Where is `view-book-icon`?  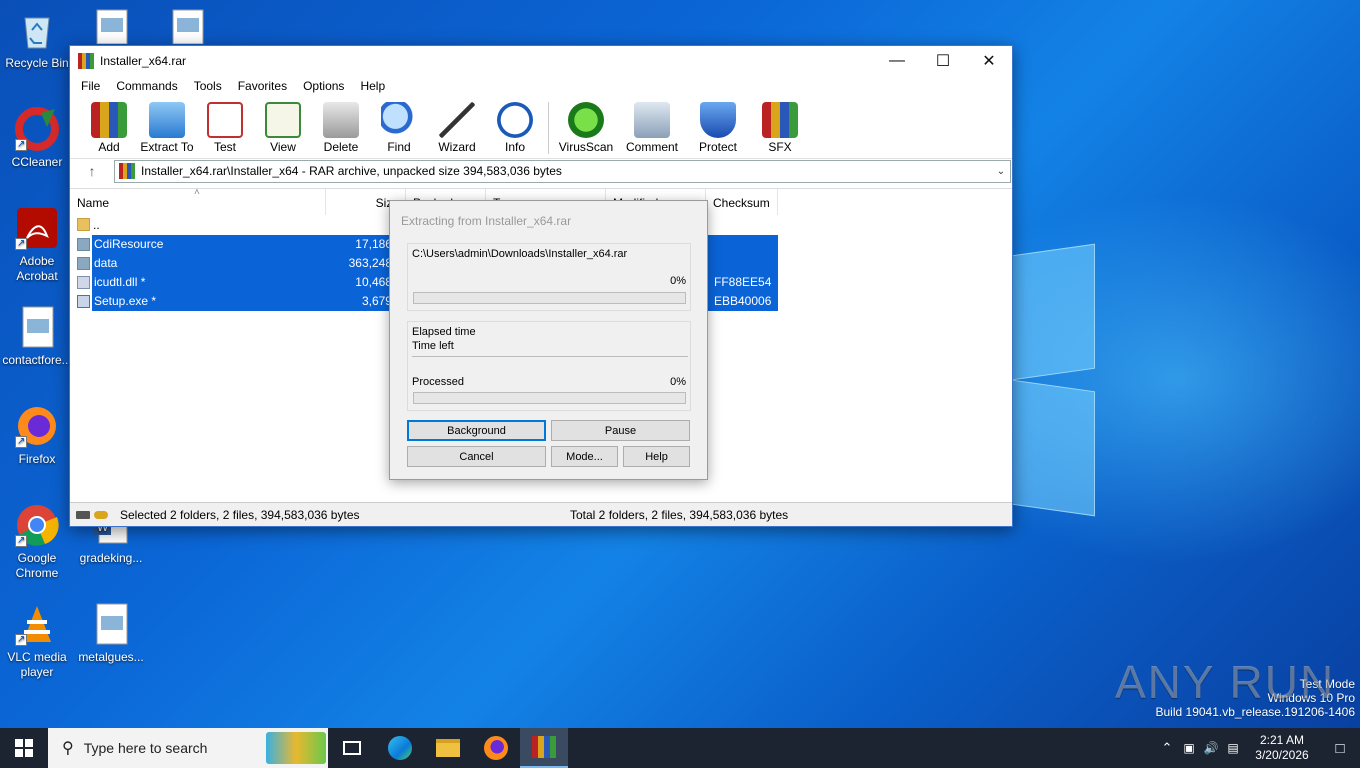 view-book-icon is located at coordinates (283, 120).